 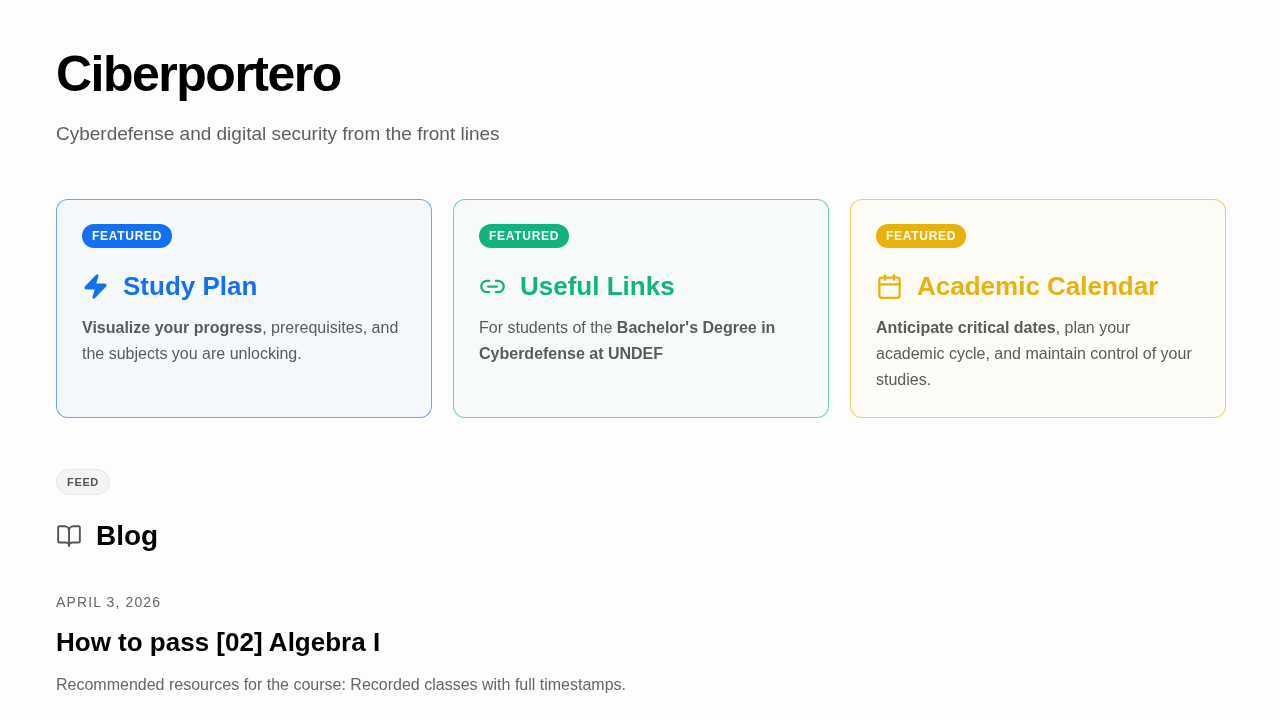 What do you see at coordinates (341, 685) in the screenshot?
I see `post-summary: Recommended resources for the course: Recorded classes with full timestamps.` at bounding box center [341, 685].